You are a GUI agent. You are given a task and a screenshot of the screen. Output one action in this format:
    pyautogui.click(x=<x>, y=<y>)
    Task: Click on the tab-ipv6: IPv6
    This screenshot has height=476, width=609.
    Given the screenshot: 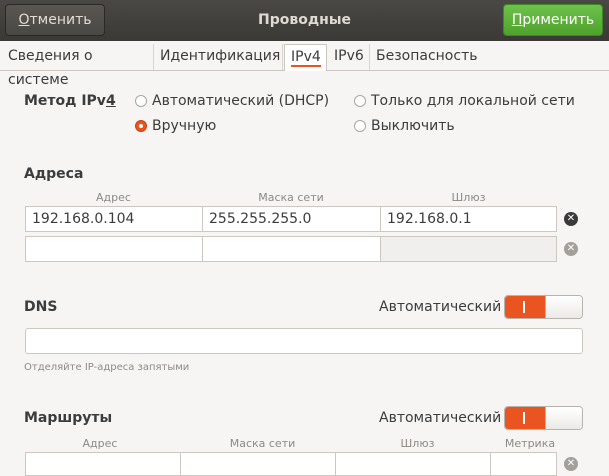 What is the action you would take?
    pyautogui.click(x=349, y=57)
    